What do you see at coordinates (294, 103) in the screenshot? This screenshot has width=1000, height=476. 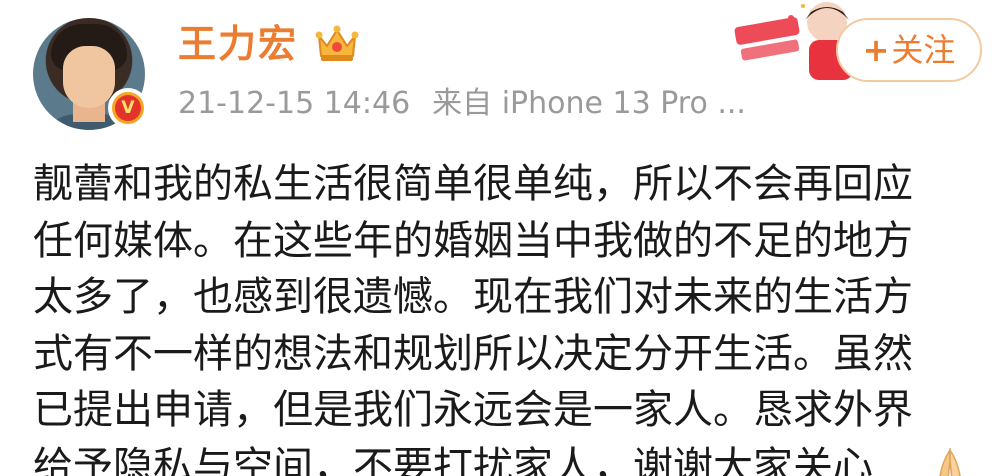 I see `post-timestamp: 21-12-15 14:46` at bounding box center [294, 103].